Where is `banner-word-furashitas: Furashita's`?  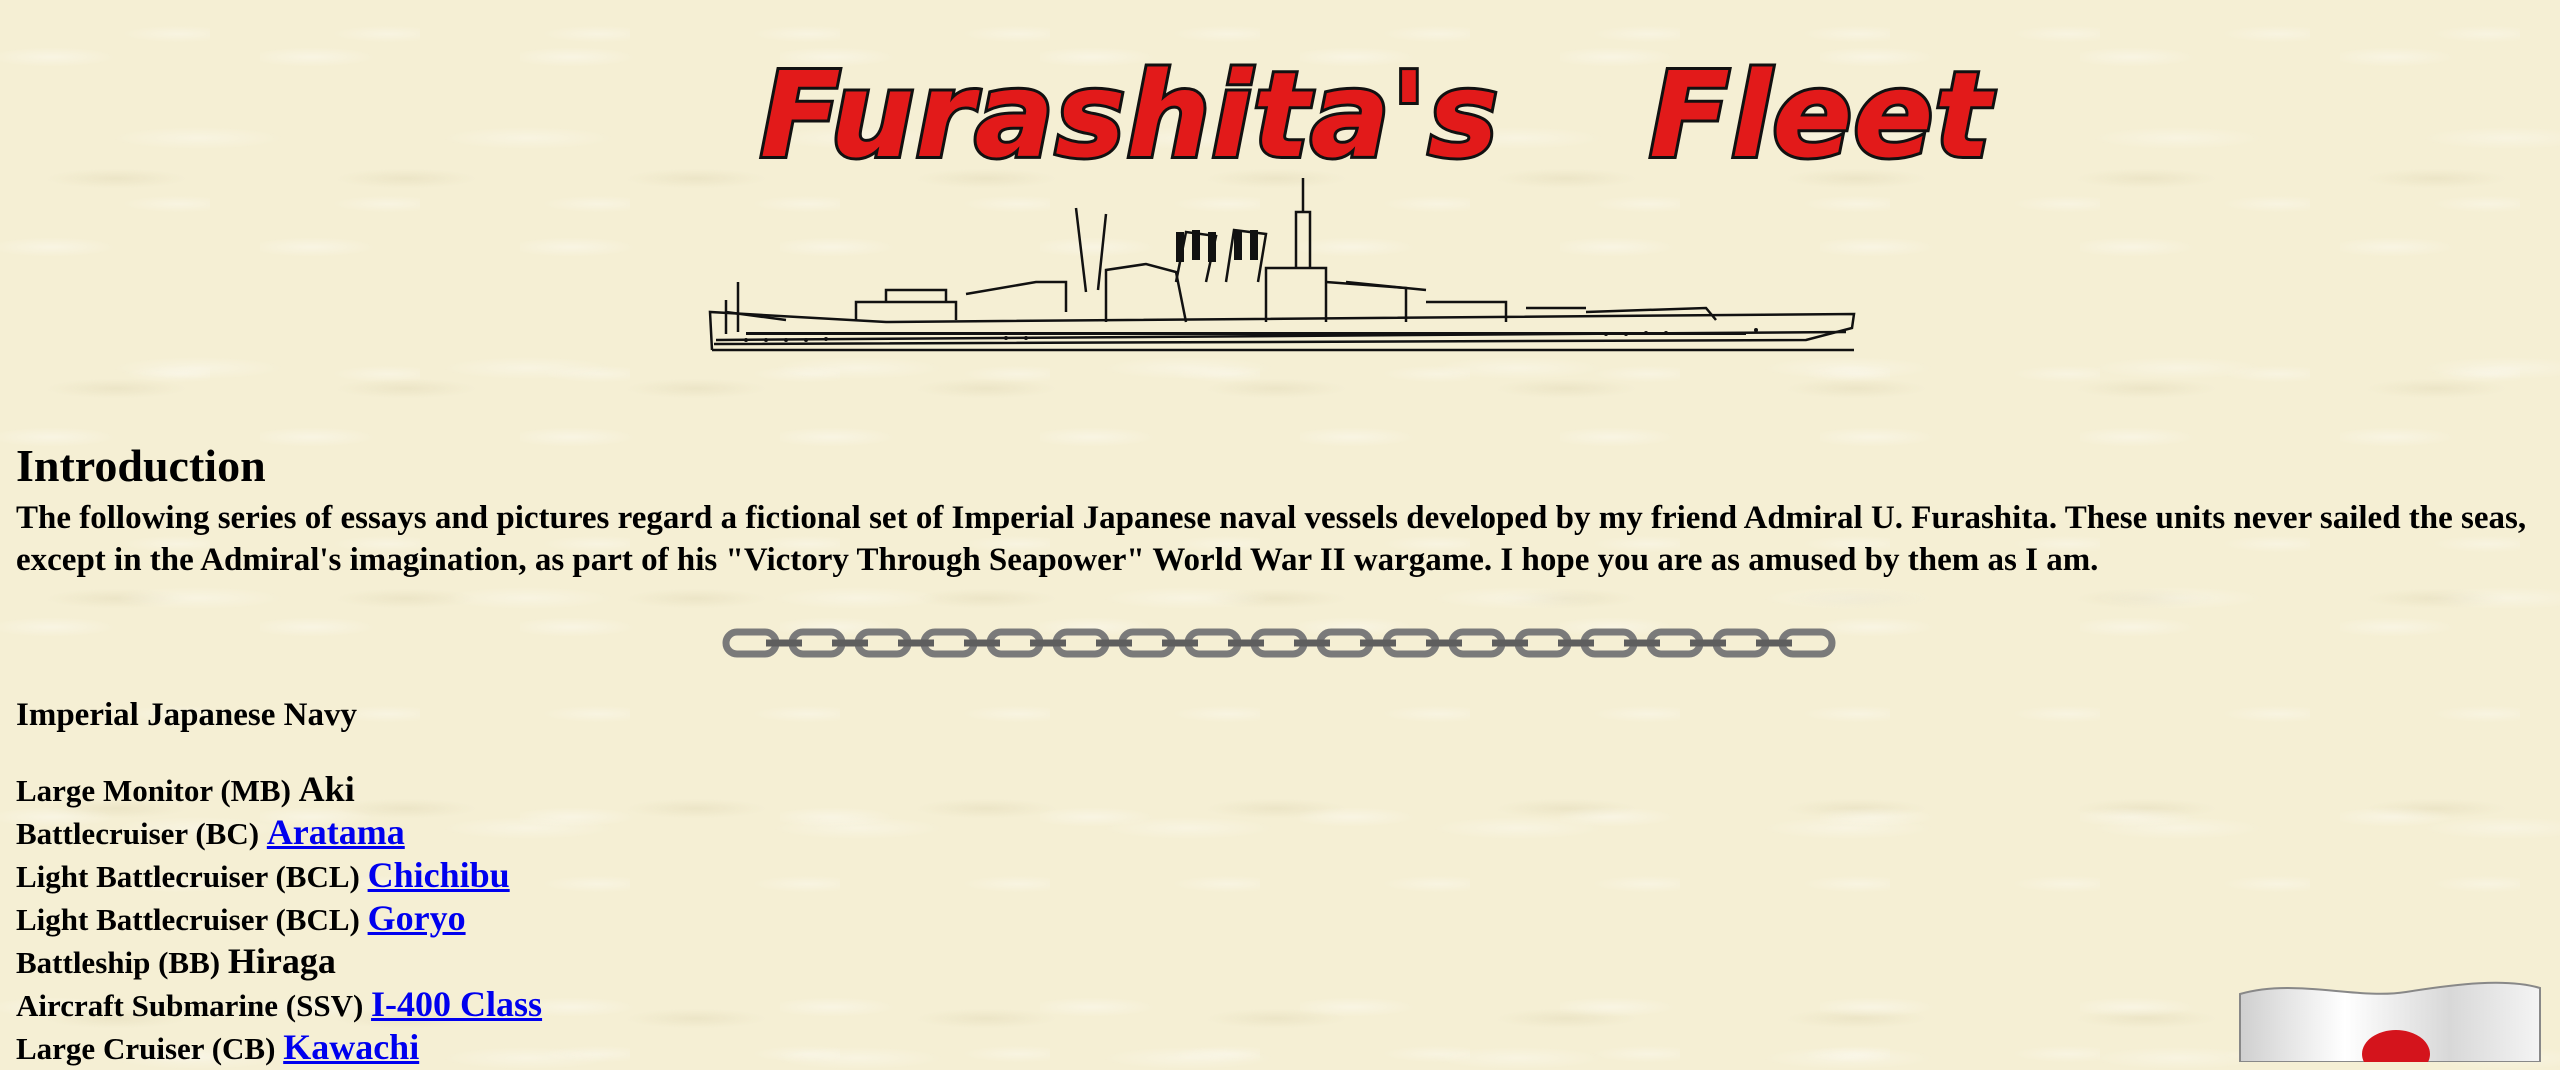
banner-word-furashitas: Furashita's is located at coordinates (1129, 115).